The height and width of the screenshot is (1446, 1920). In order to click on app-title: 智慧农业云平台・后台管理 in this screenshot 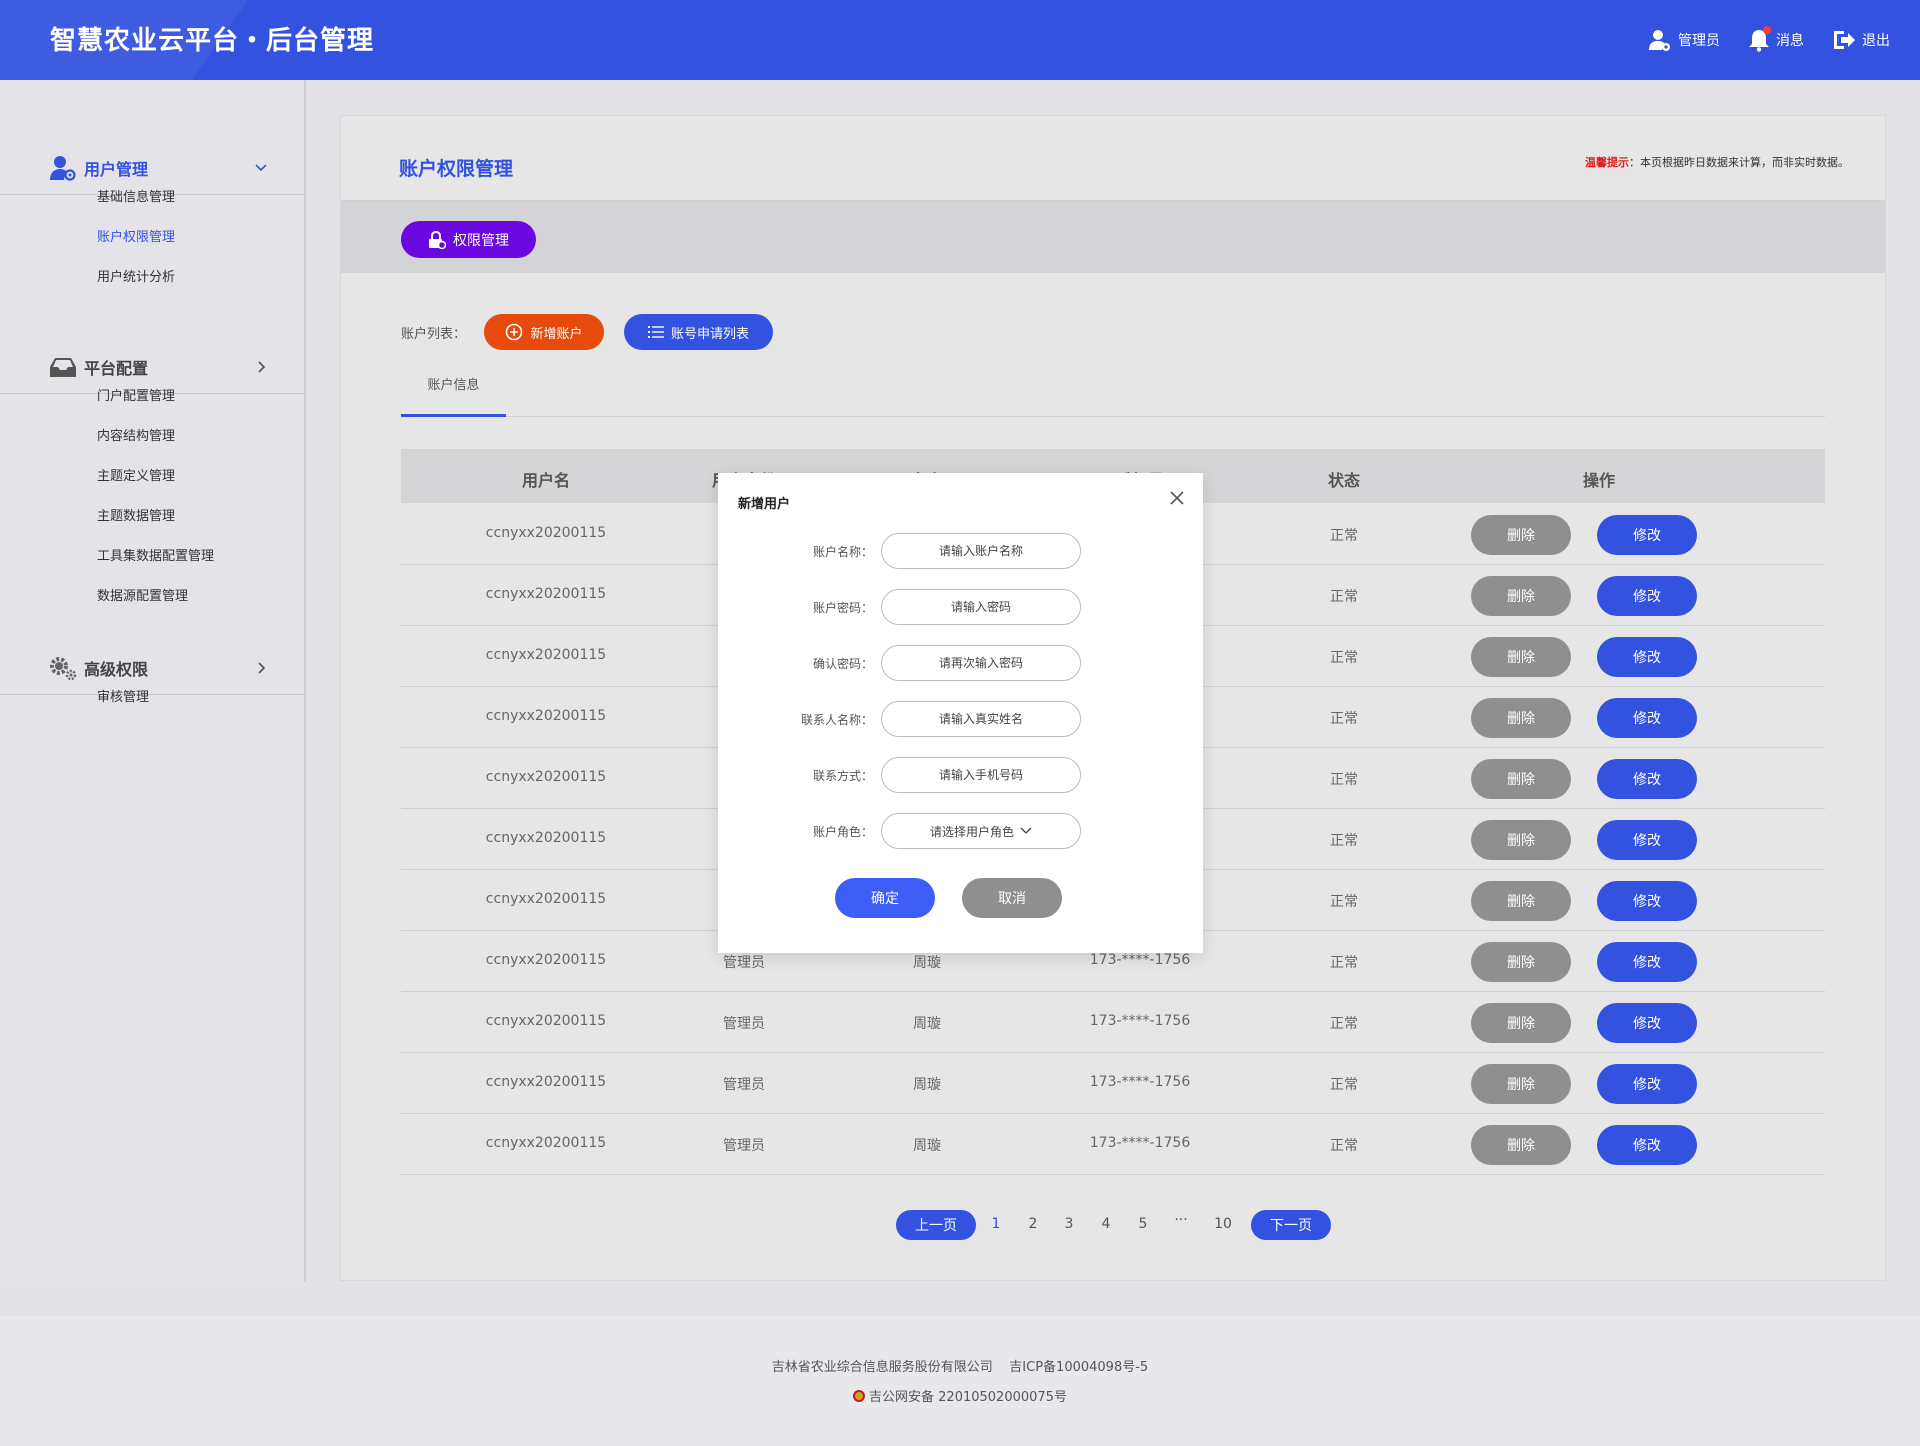, I will do `click(212, 41)`.